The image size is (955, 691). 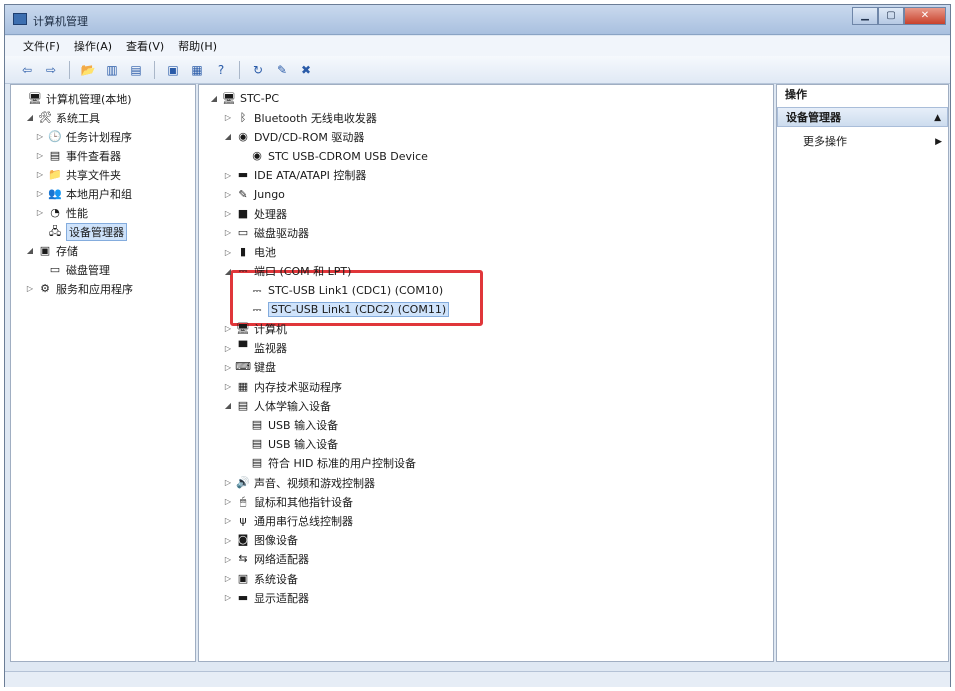 I want to click on tree-item: ▷ ▣ 系统设备, so click(x=260, y=578).